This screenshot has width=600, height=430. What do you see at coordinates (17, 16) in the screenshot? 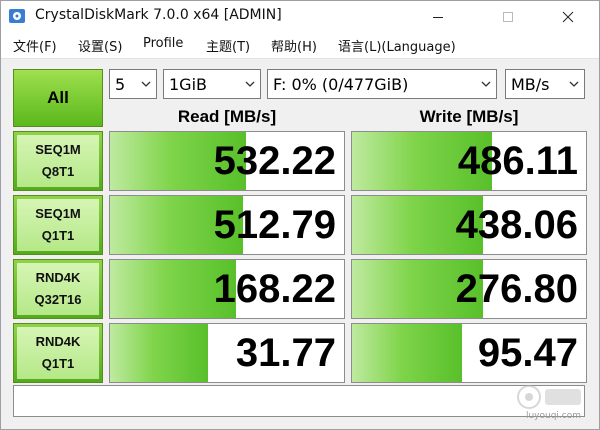
I see `disk-icon` at bounding box center [17, 16].